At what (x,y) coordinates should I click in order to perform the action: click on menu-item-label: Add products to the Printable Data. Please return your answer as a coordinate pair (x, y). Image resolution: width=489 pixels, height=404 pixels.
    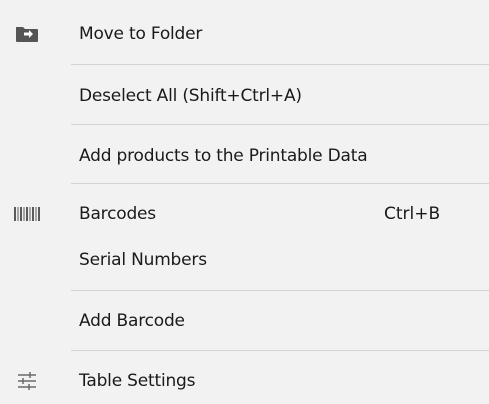
    Looking at the image, I should click on (223, 156).